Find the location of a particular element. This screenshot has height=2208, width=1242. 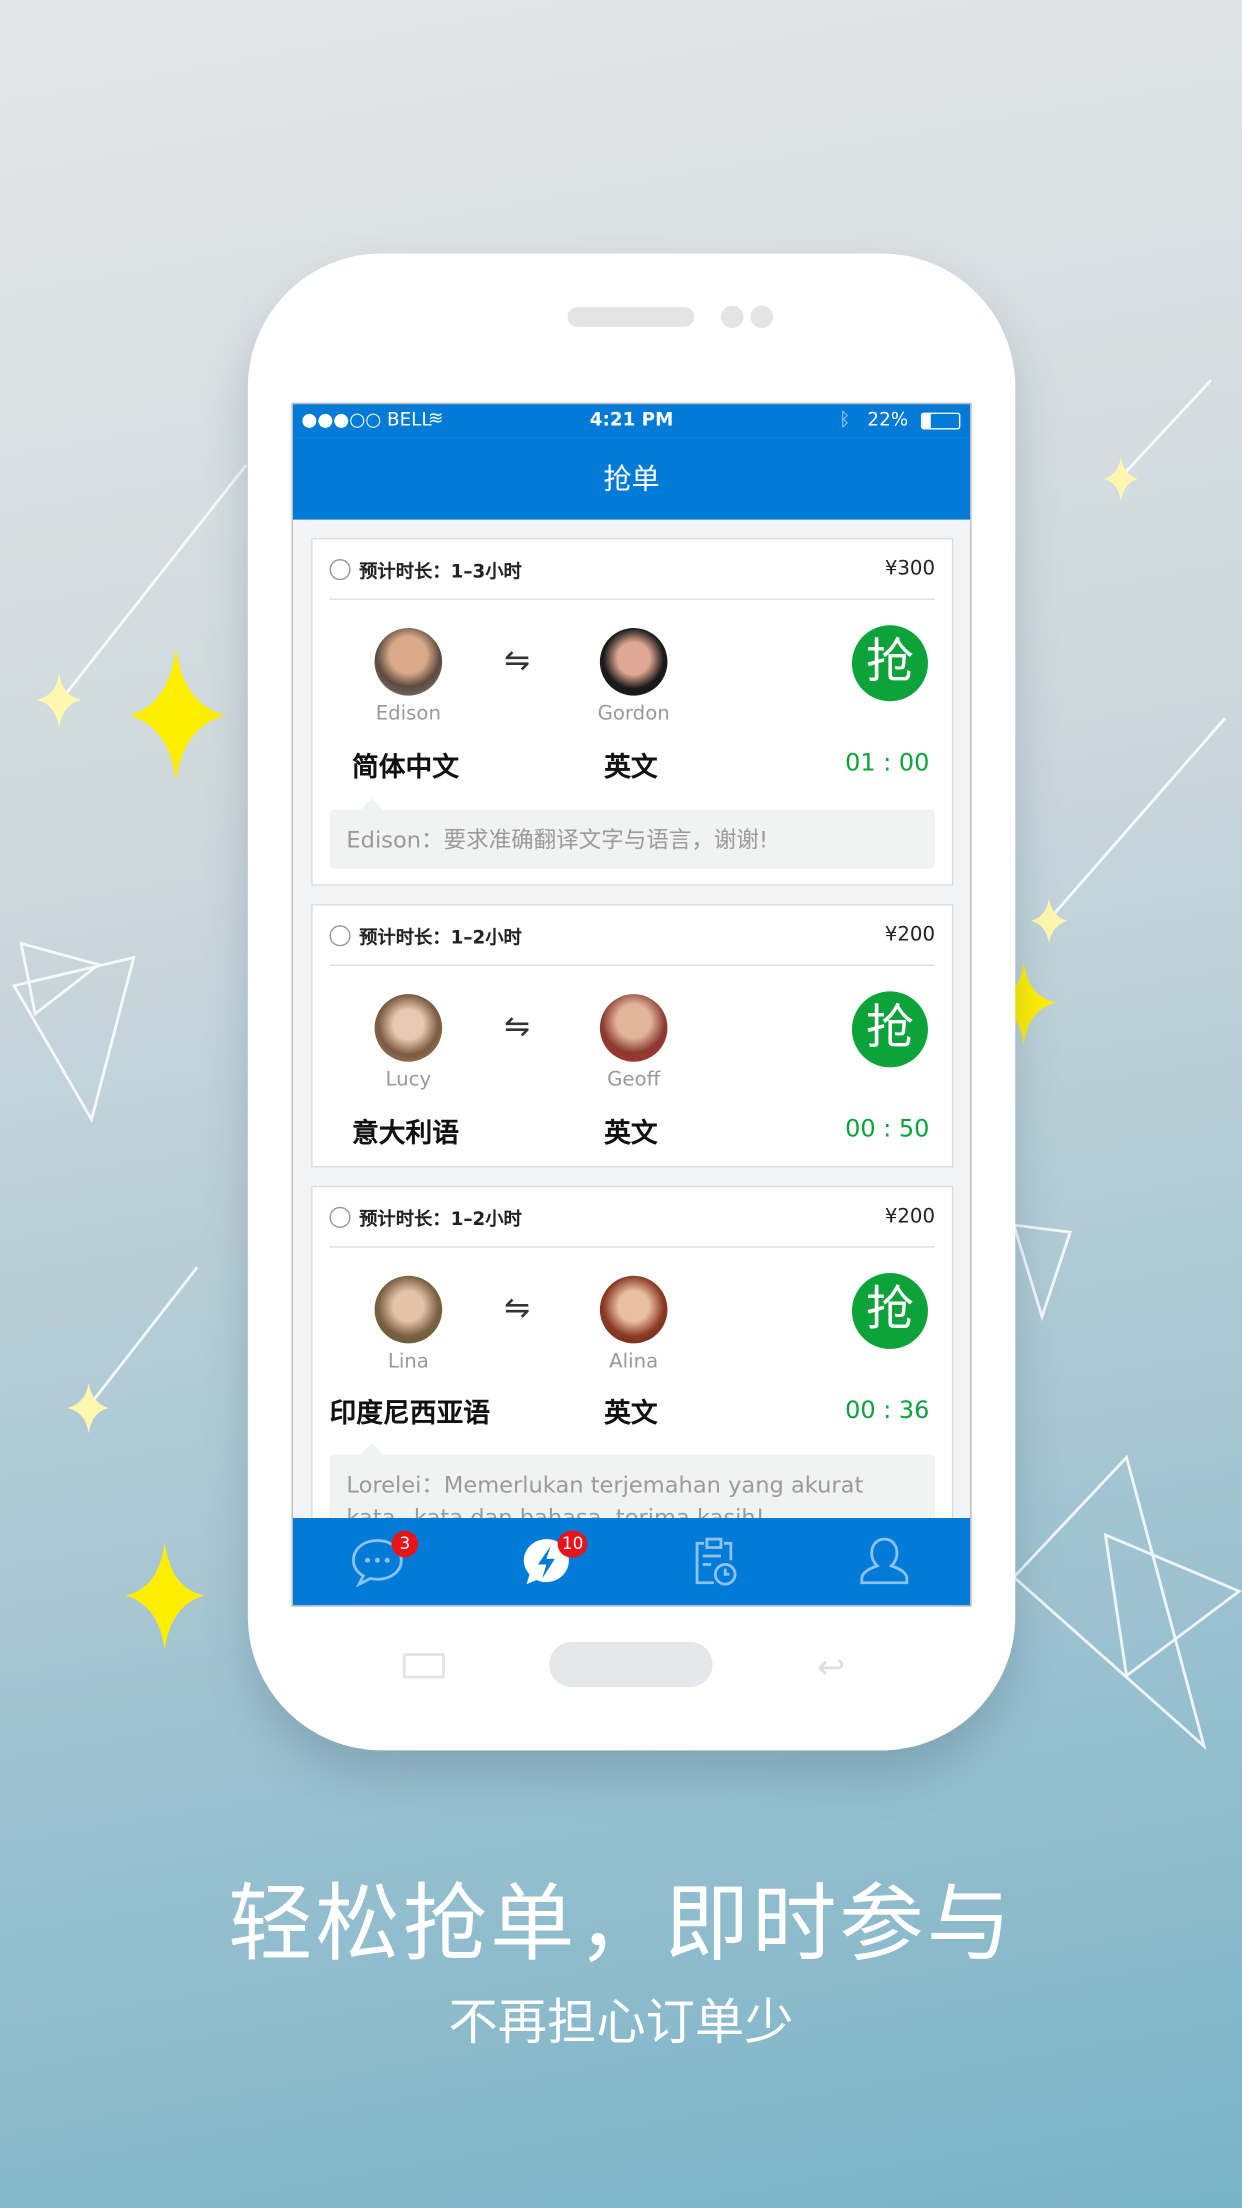

grab-badge: 10 is located at coordinates (572, 1544).